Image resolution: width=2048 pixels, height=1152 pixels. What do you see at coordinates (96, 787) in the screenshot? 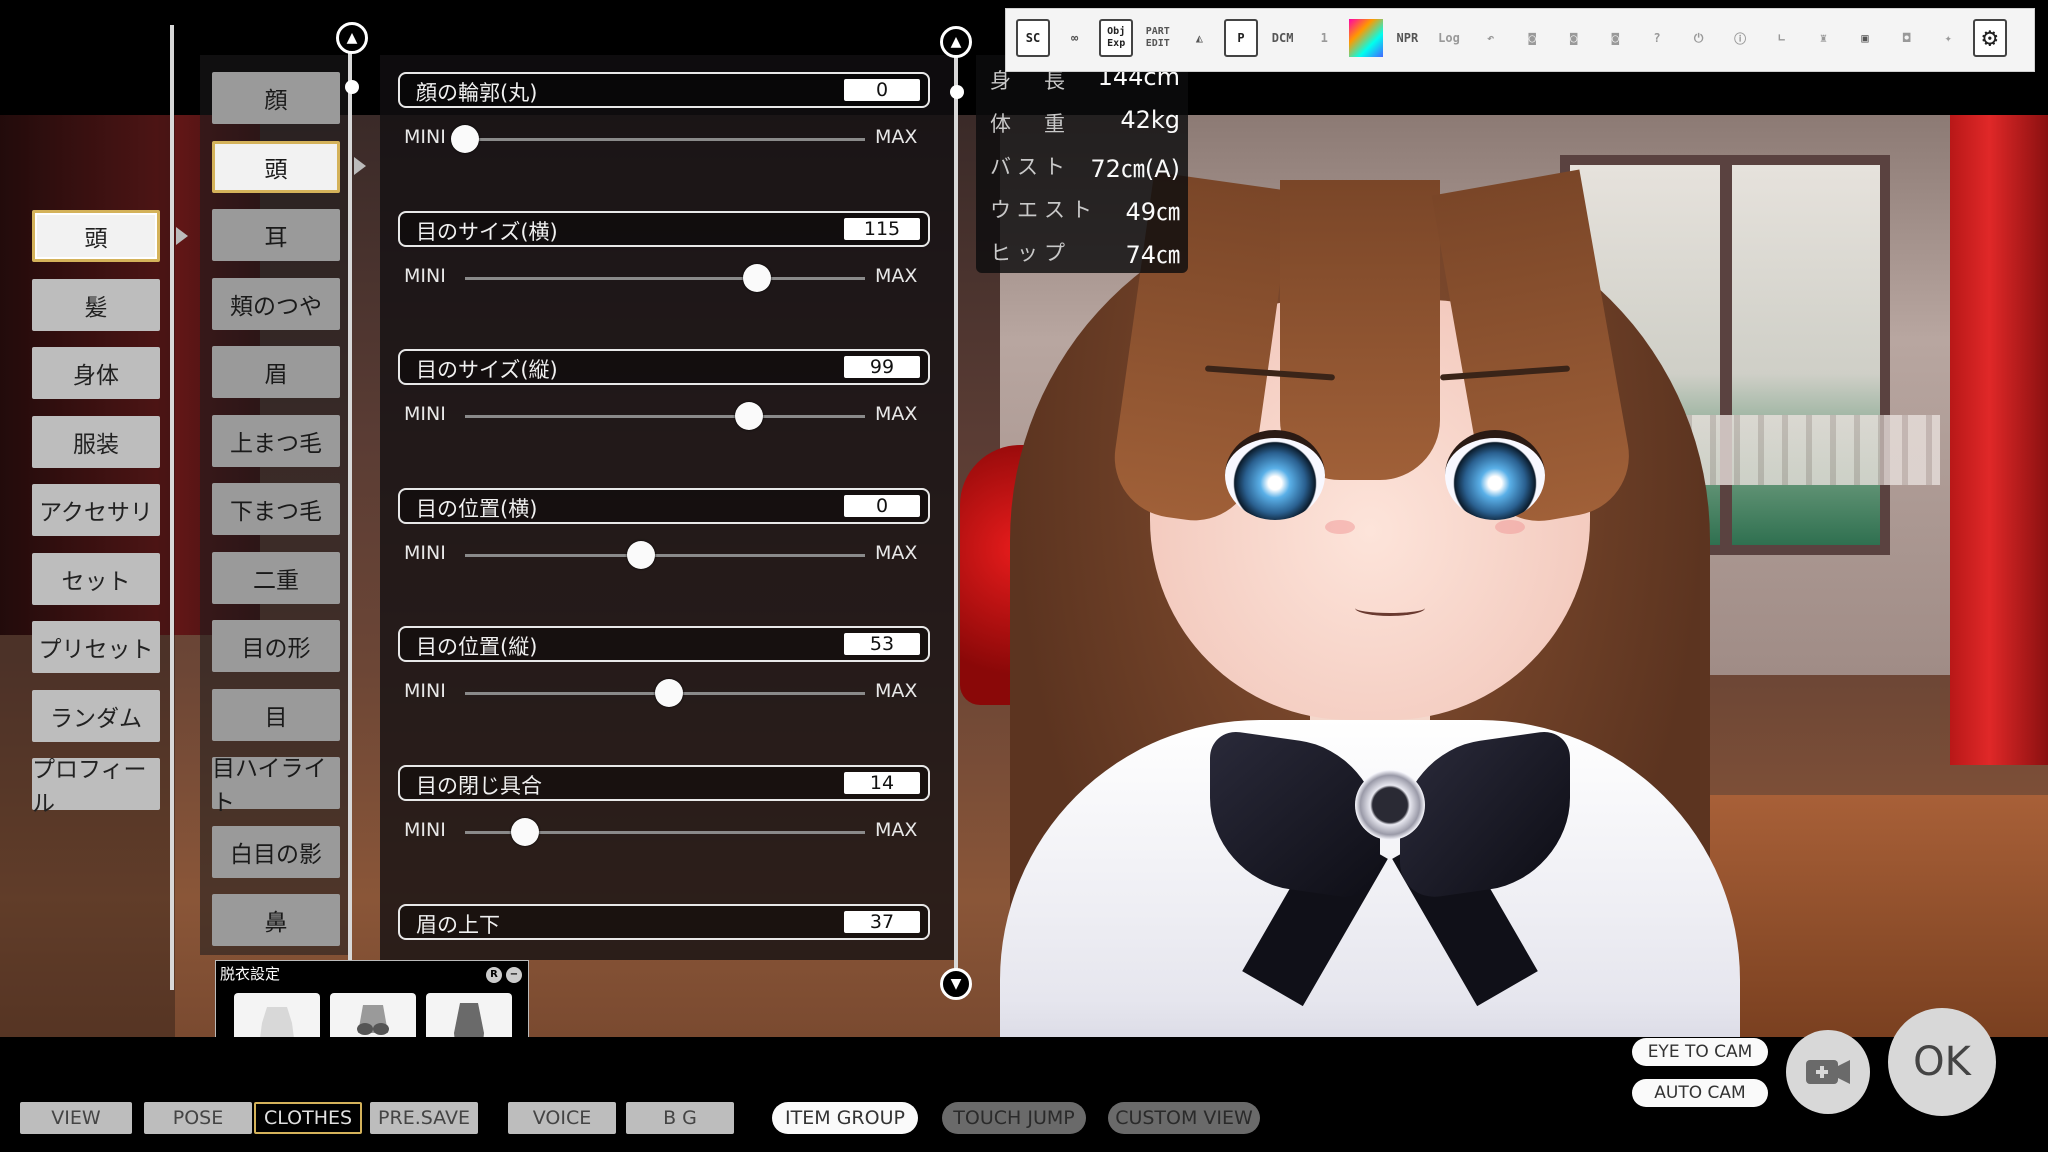
I see `category-button: プロフィール` at bounding box center [96, 787].